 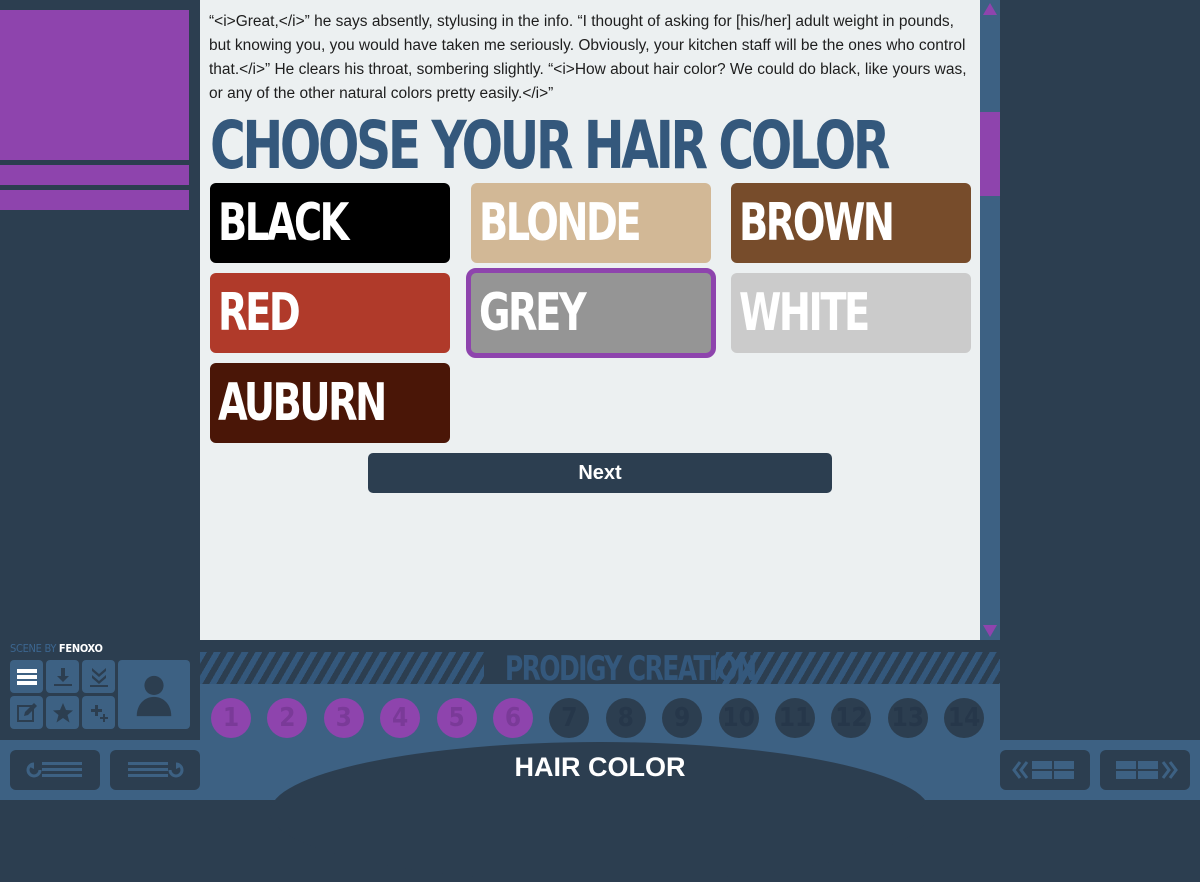 What do you see at coordinates (533, 313) in the screenshot?
I see `option-label: GREY` at bounding box center [533, 313].